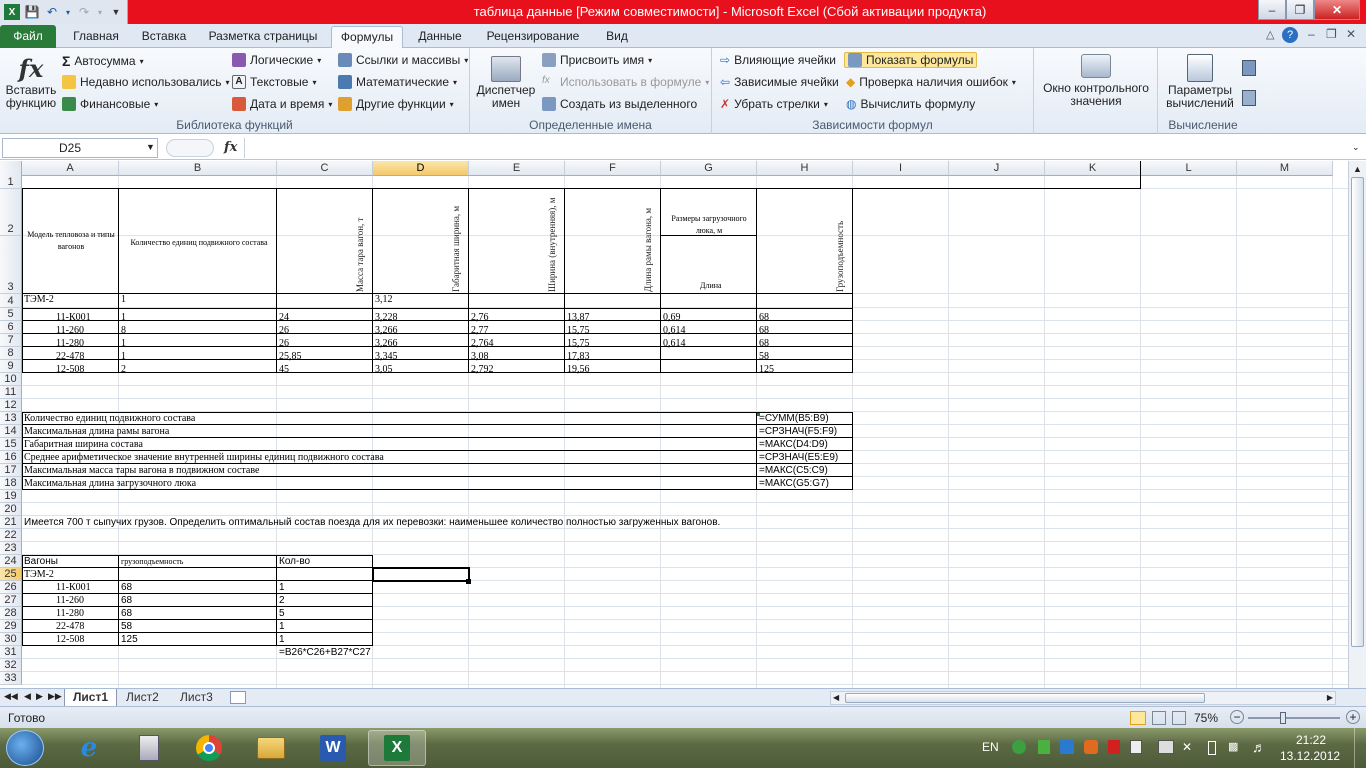 The image size is (1366, 768). I want to click on horizontal-scrollbar: ◀ ▶, so click(1083, 698).